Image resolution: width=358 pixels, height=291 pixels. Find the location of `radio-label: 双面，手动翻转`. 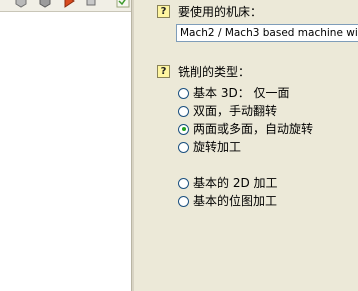

radio-label: 双面，手动翻转 is located at coordinates (235, 111).